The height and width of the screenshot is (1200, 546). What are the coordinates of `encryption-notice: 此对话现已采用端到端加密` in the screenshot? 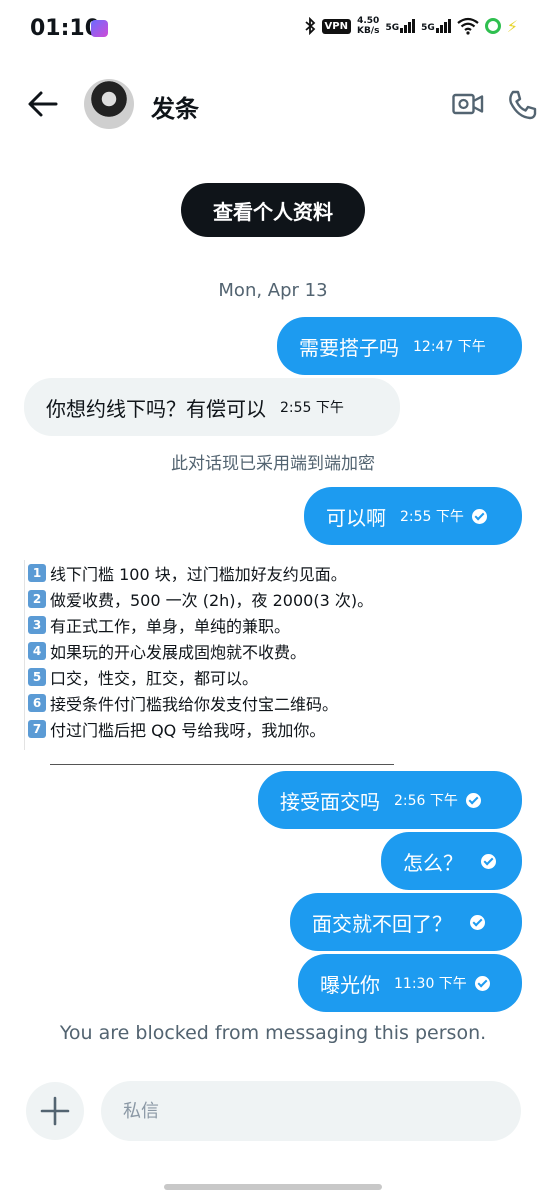 It's located at (273, 464).